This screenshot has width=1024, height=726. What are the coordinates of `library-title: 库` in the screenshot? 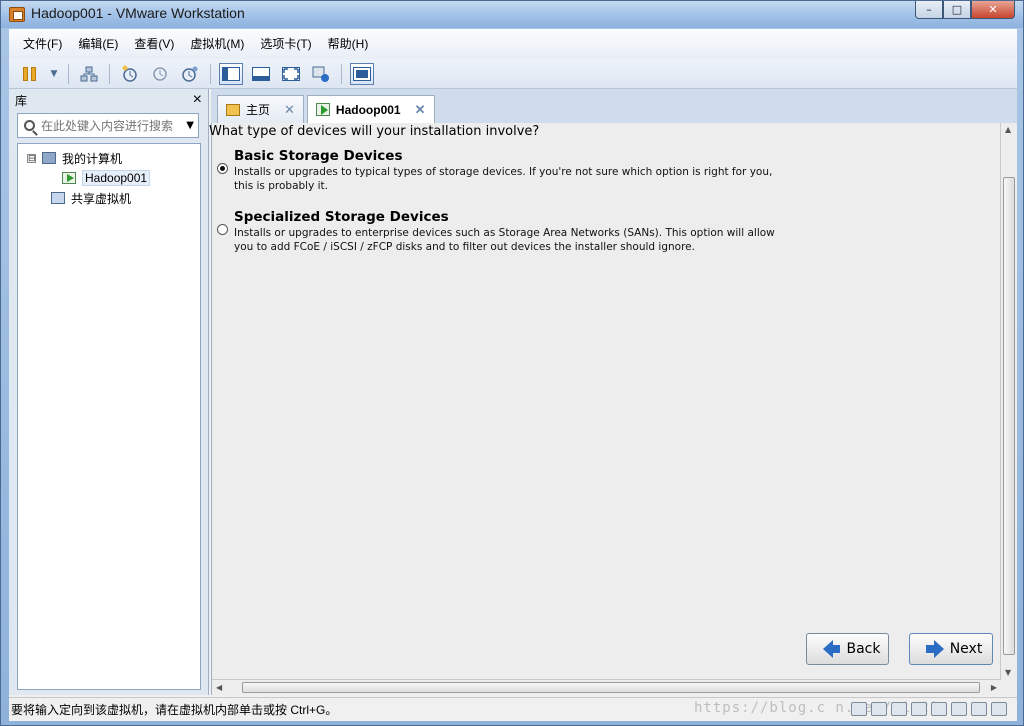 It's located at (21, 100).